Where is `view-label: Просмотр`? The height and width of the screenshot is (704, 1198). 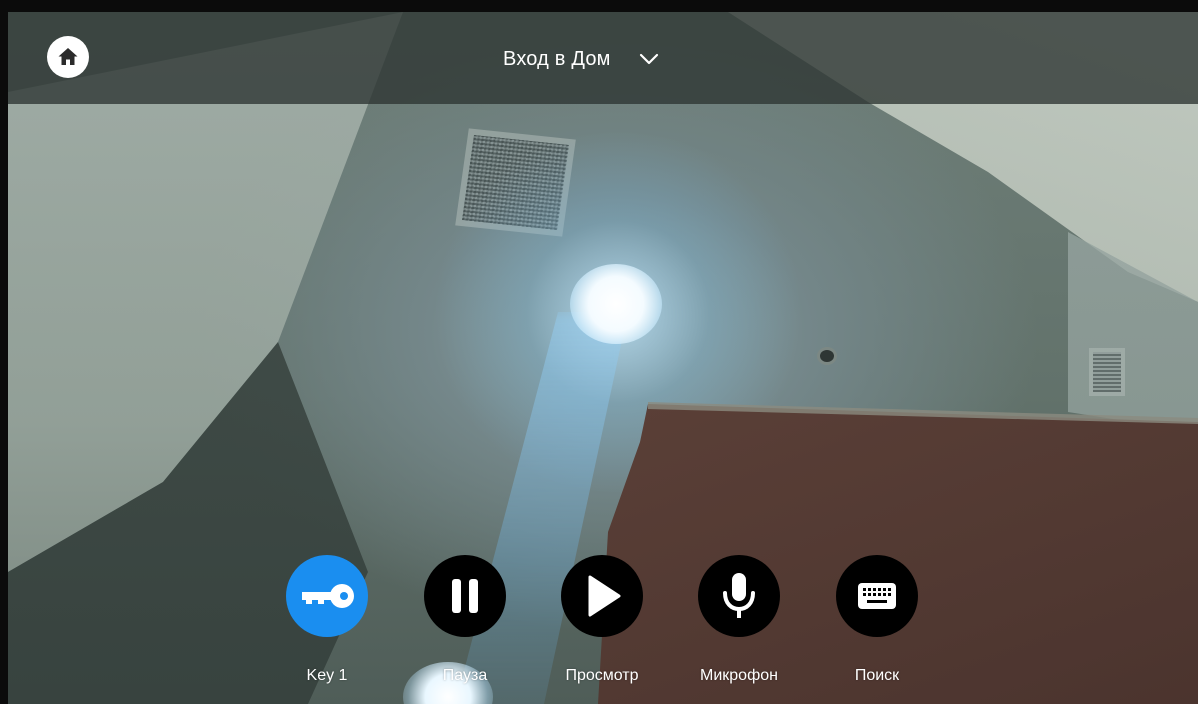 view-label: Просмотр is located at coordinates (602, 675).